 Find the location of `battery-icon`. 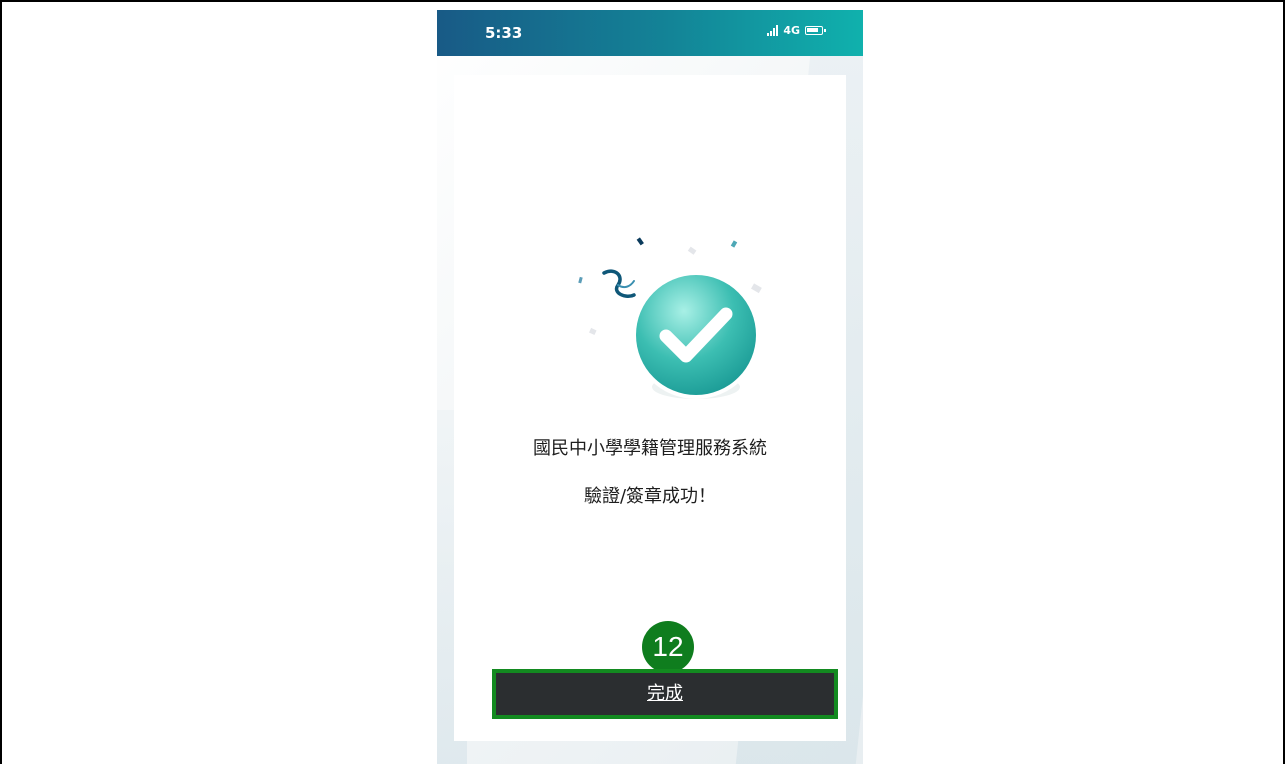

battery-icon is located at coordinates (815, 30).